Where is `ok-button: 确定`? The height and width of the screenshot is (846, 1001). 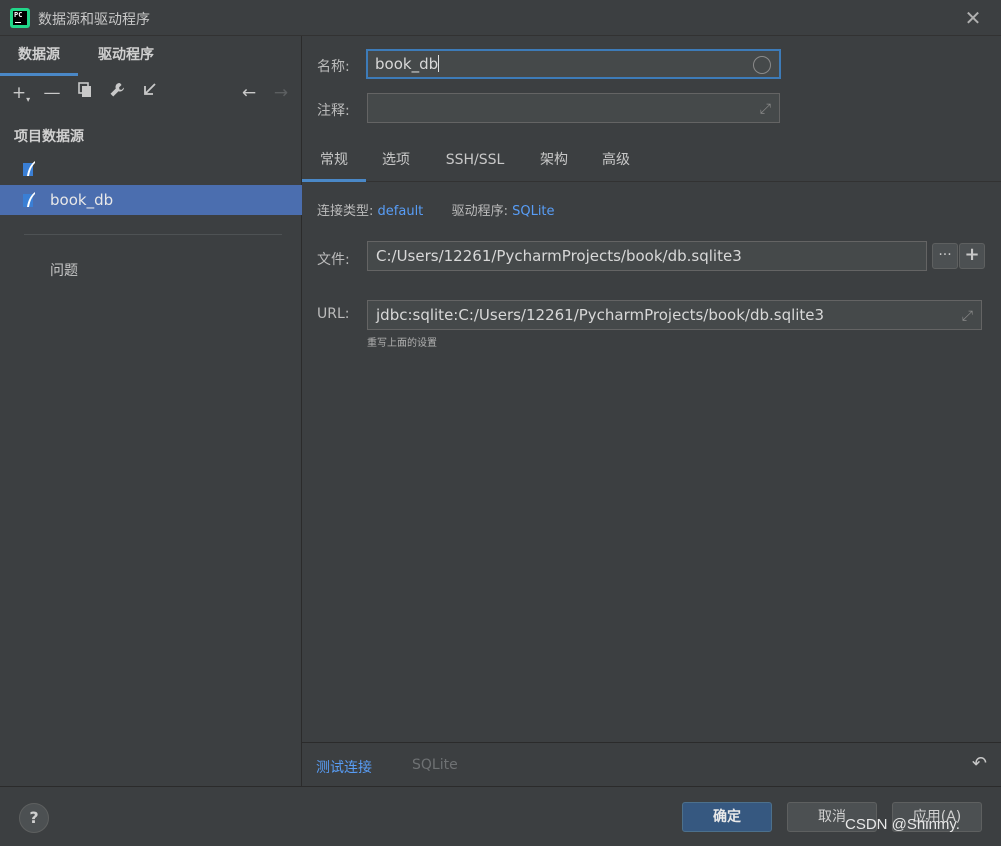
ok-button: 确定 is located at coordinates (727, 817).